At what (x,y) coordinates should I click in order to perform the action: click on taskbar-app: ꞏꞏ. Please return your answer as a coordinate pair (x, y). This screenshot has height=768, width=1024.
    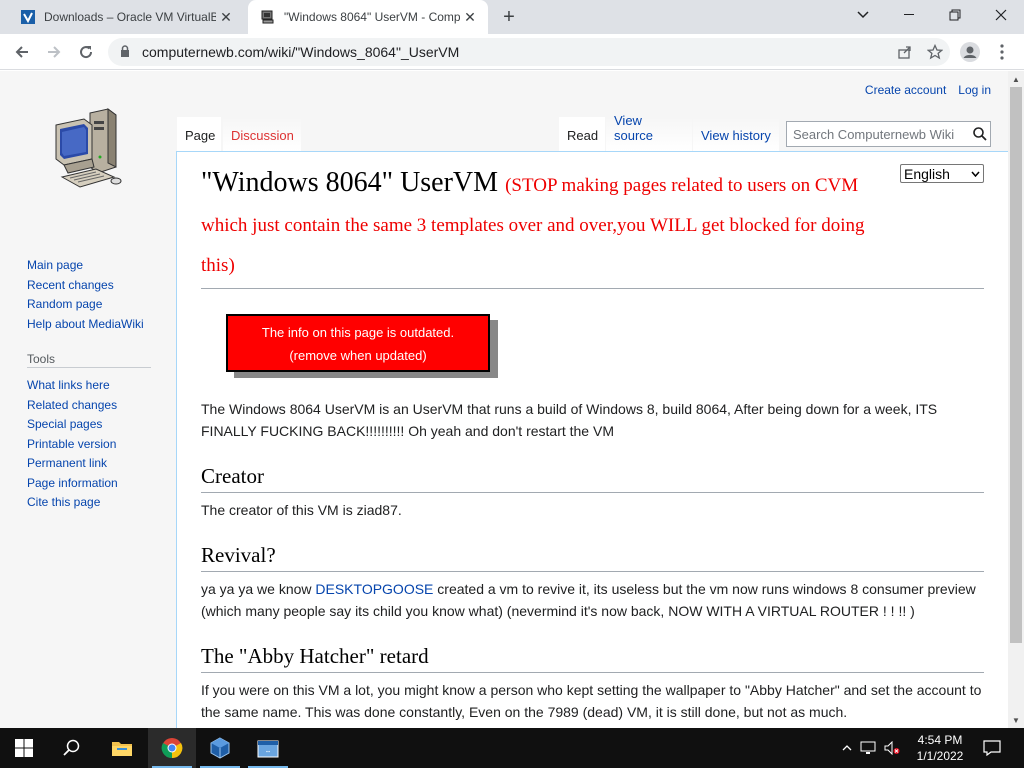
    Looking at the image, I should click on (268, 748).